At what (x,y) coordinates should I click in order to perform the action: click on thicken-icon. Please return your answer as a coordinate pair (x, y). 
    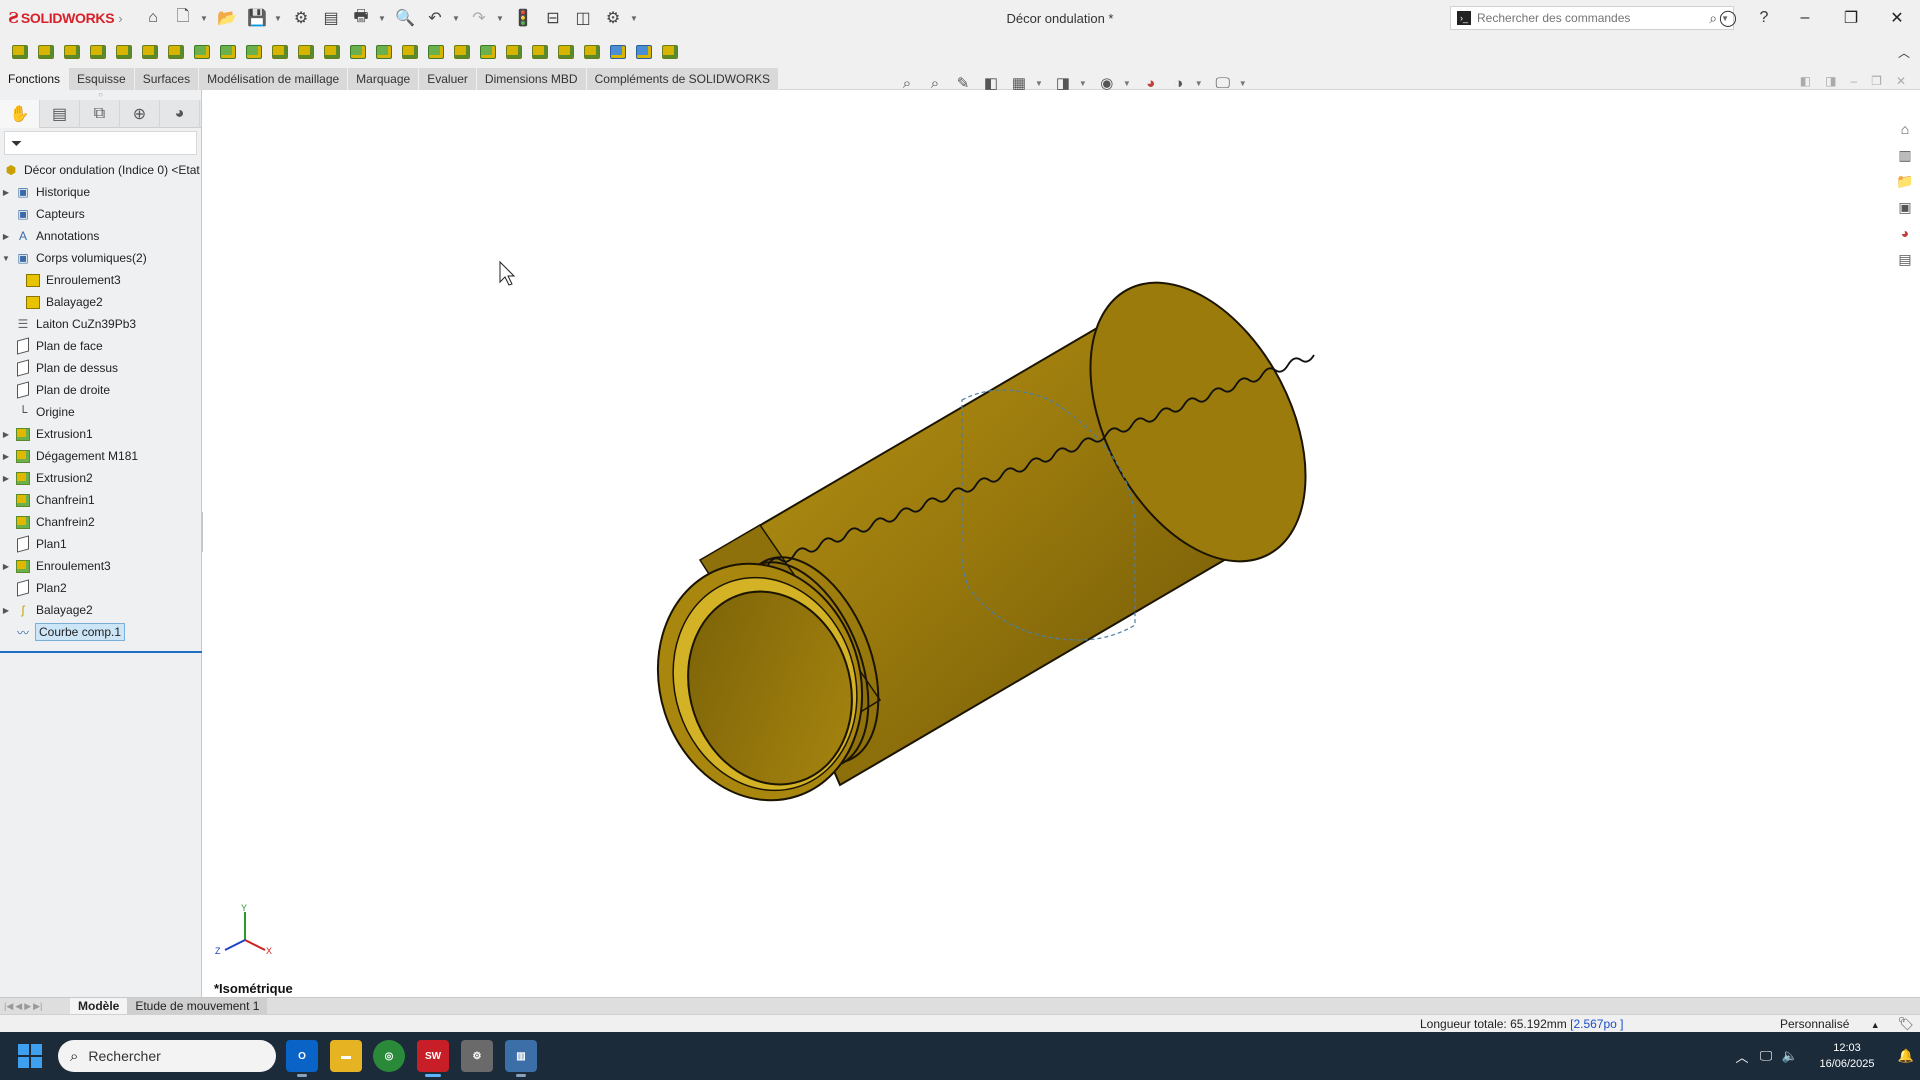
    Looking at the image, I should click on (150, 52).